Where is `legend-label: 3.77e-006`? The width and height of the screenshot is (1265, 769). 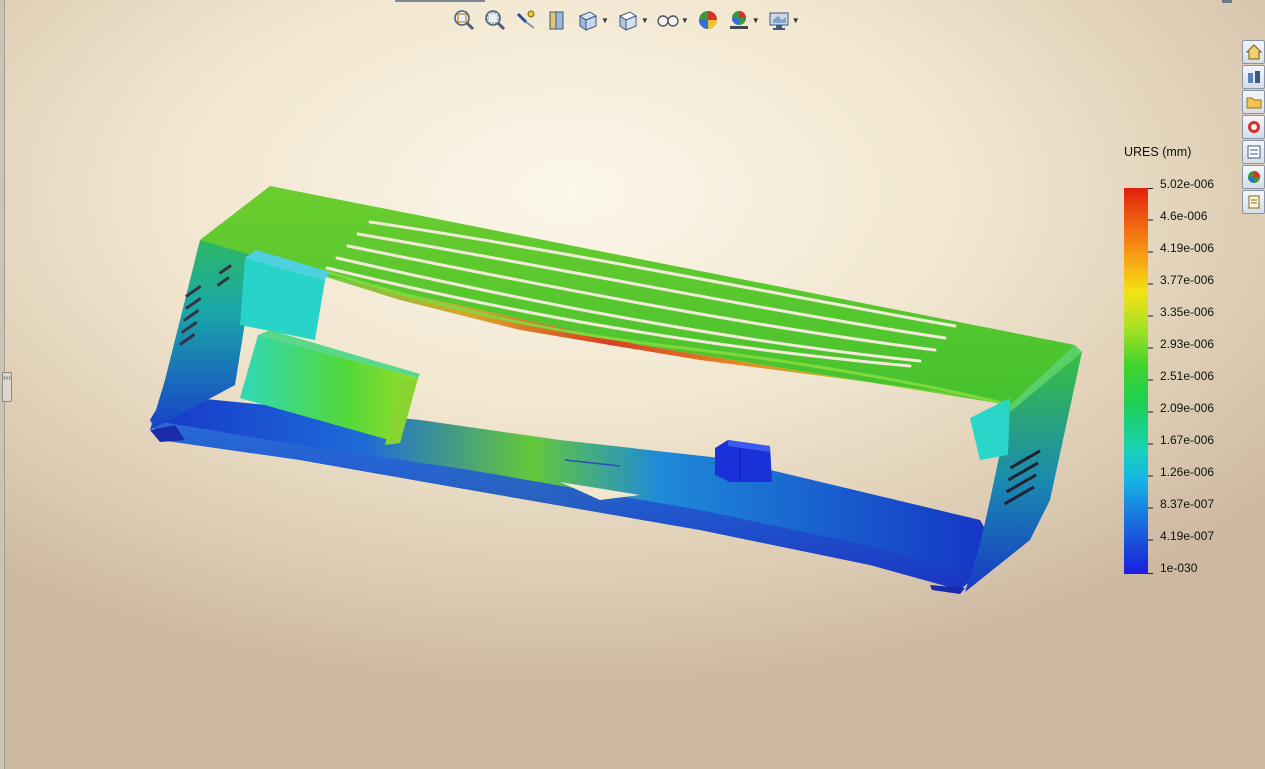
legend-label: 3.77e-006 is located at coordinates (1187, 280).